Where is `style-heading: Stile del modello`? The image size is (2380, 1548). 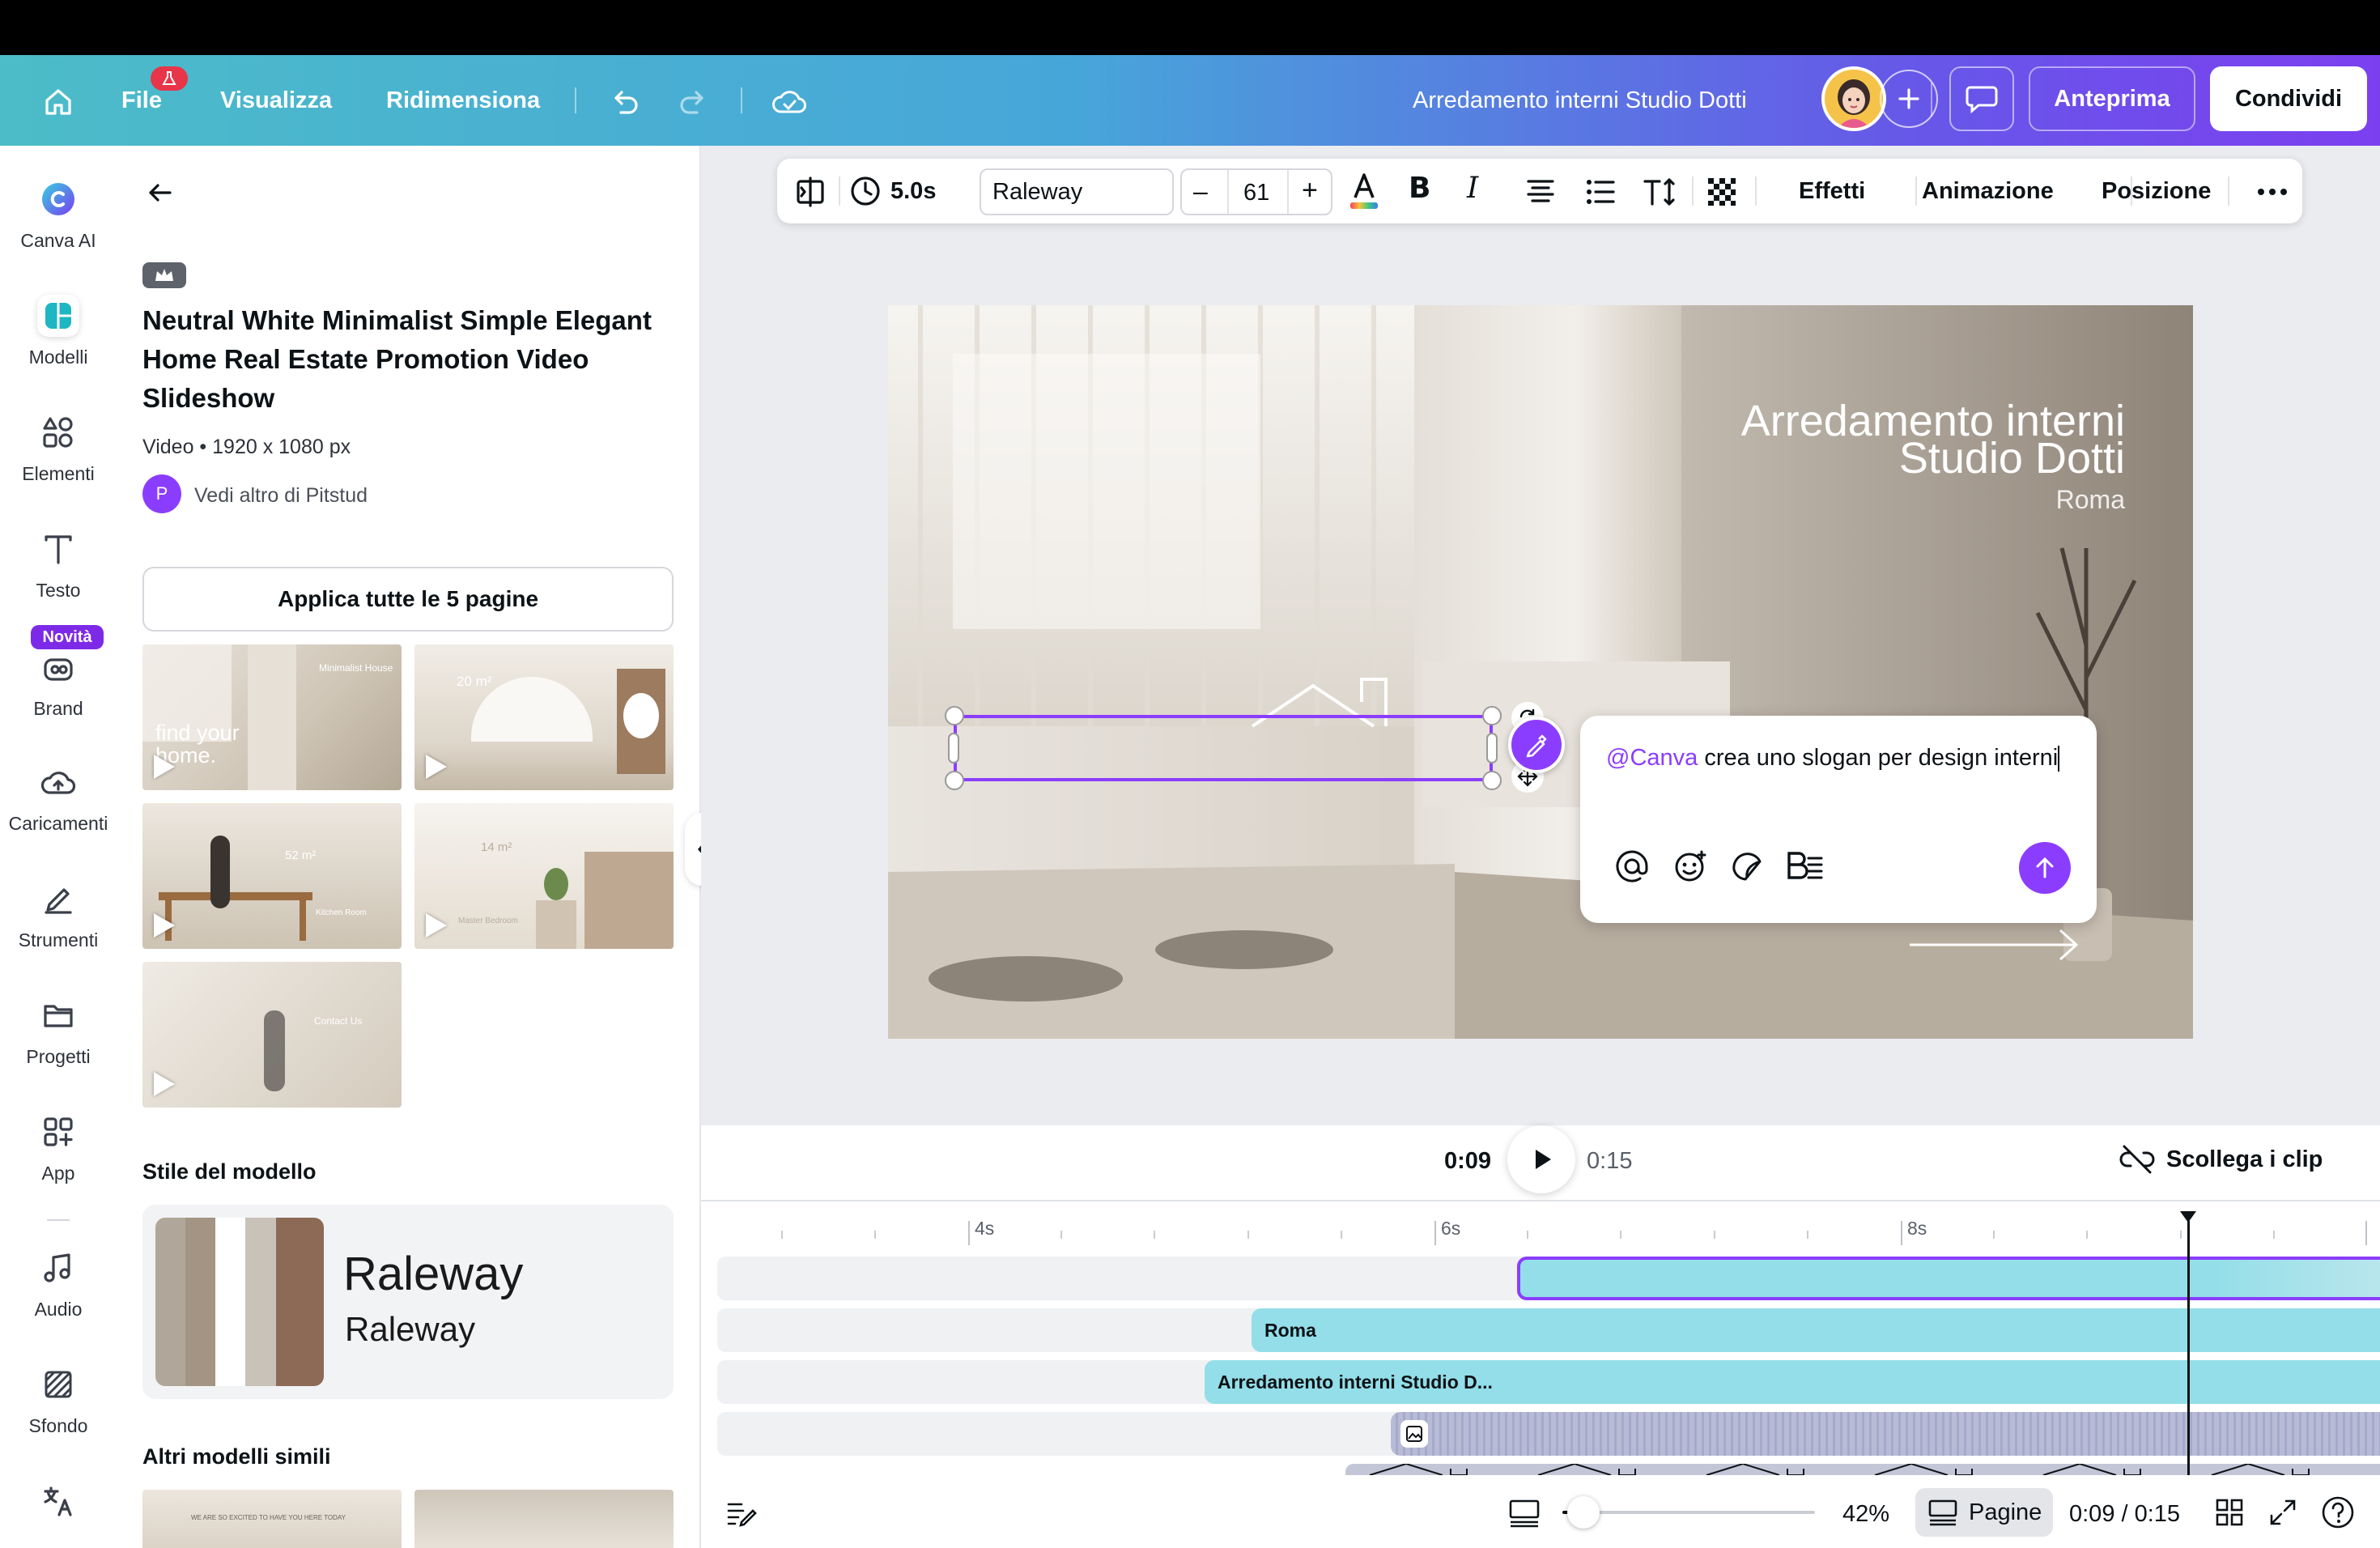 style-heading: Stile del modello is located at coordinates (229, 1171).